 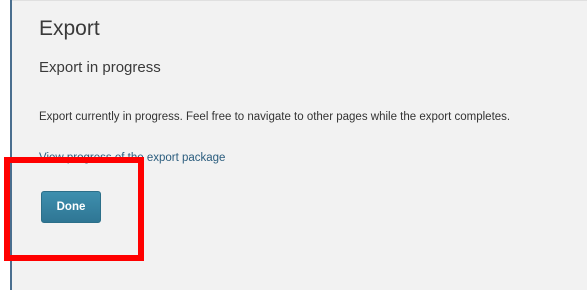 What do you see at coordinates (100, 67) in the screenshot?
I see `dialog-subtitle: Export in progress` at bounding box center [100, 67].